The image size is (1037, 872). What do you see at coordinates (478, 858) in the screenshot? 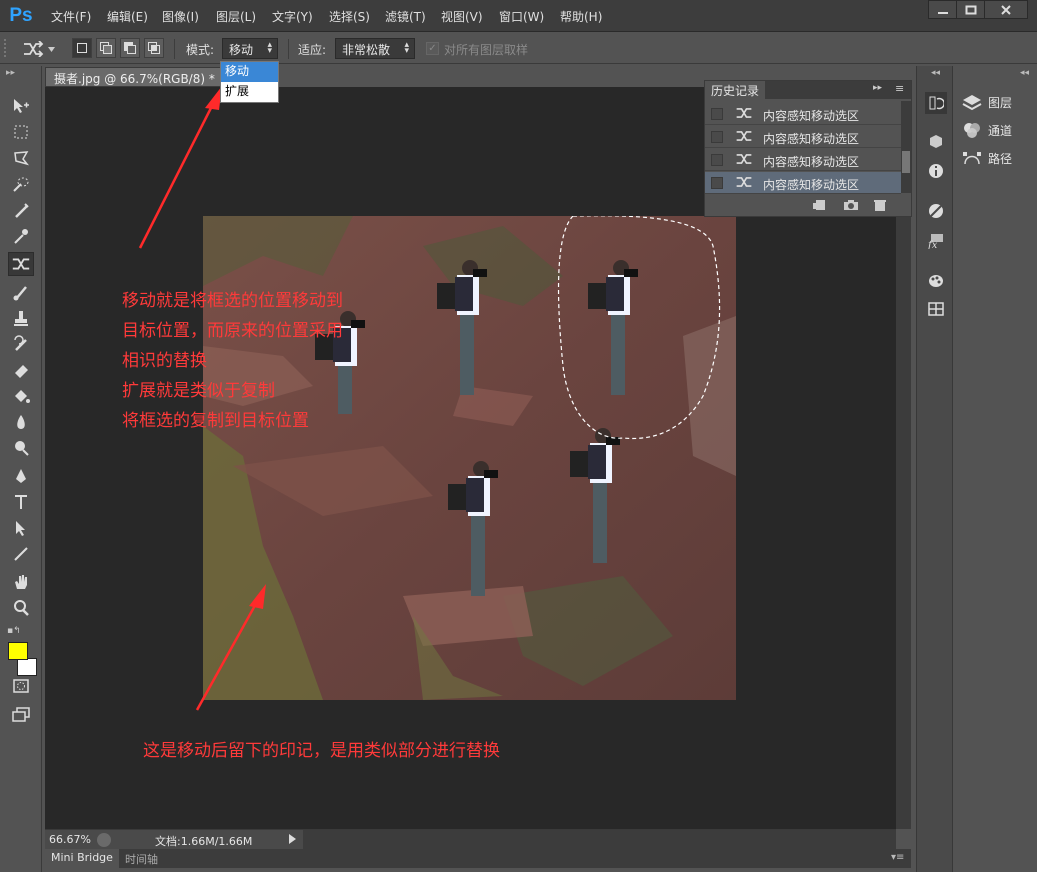
I see `bottom-panel-tabs: Mini Bridge 时间轴 ▾≡` at bounding box center [478, 858].